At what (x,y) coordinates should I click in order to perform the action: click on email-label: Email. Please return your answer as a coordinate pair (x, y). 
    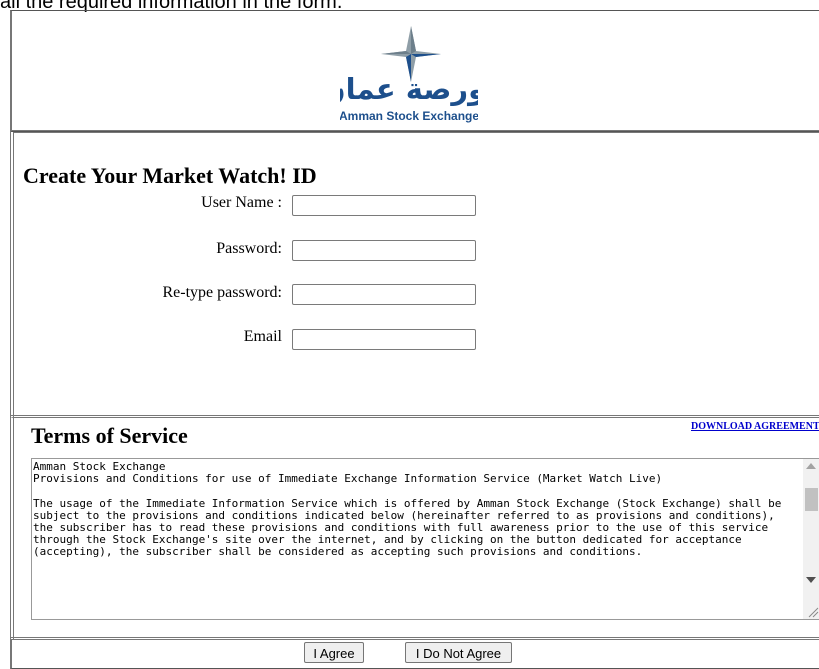
    Looking at the image, I should click on (262, 336).